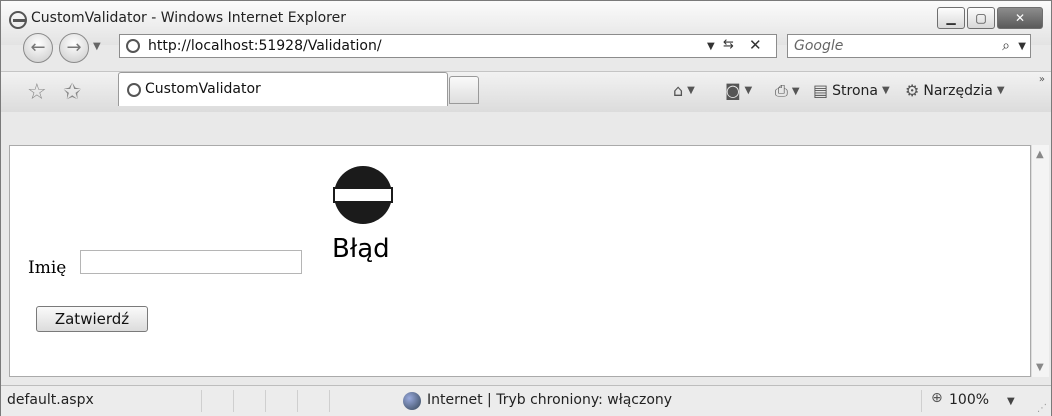 The image size is (1052, 416). What do you see at coordinates (691, 90) in the screenshot?
I see `home-dropdown-icon: ▼` at bounding box center [691, 90].